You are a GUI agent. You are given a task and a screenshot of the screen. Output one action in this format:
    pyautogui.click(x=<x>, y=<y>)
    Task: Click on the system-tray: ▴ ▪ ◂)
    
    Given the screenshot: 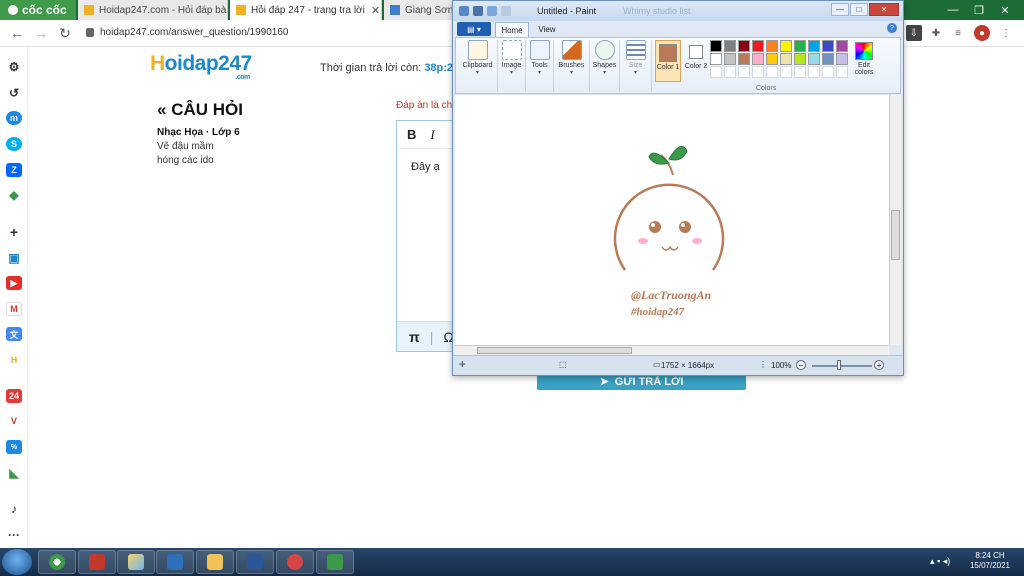 What is the action you would take?
    pyautogui.click(x=940, y=561)
    